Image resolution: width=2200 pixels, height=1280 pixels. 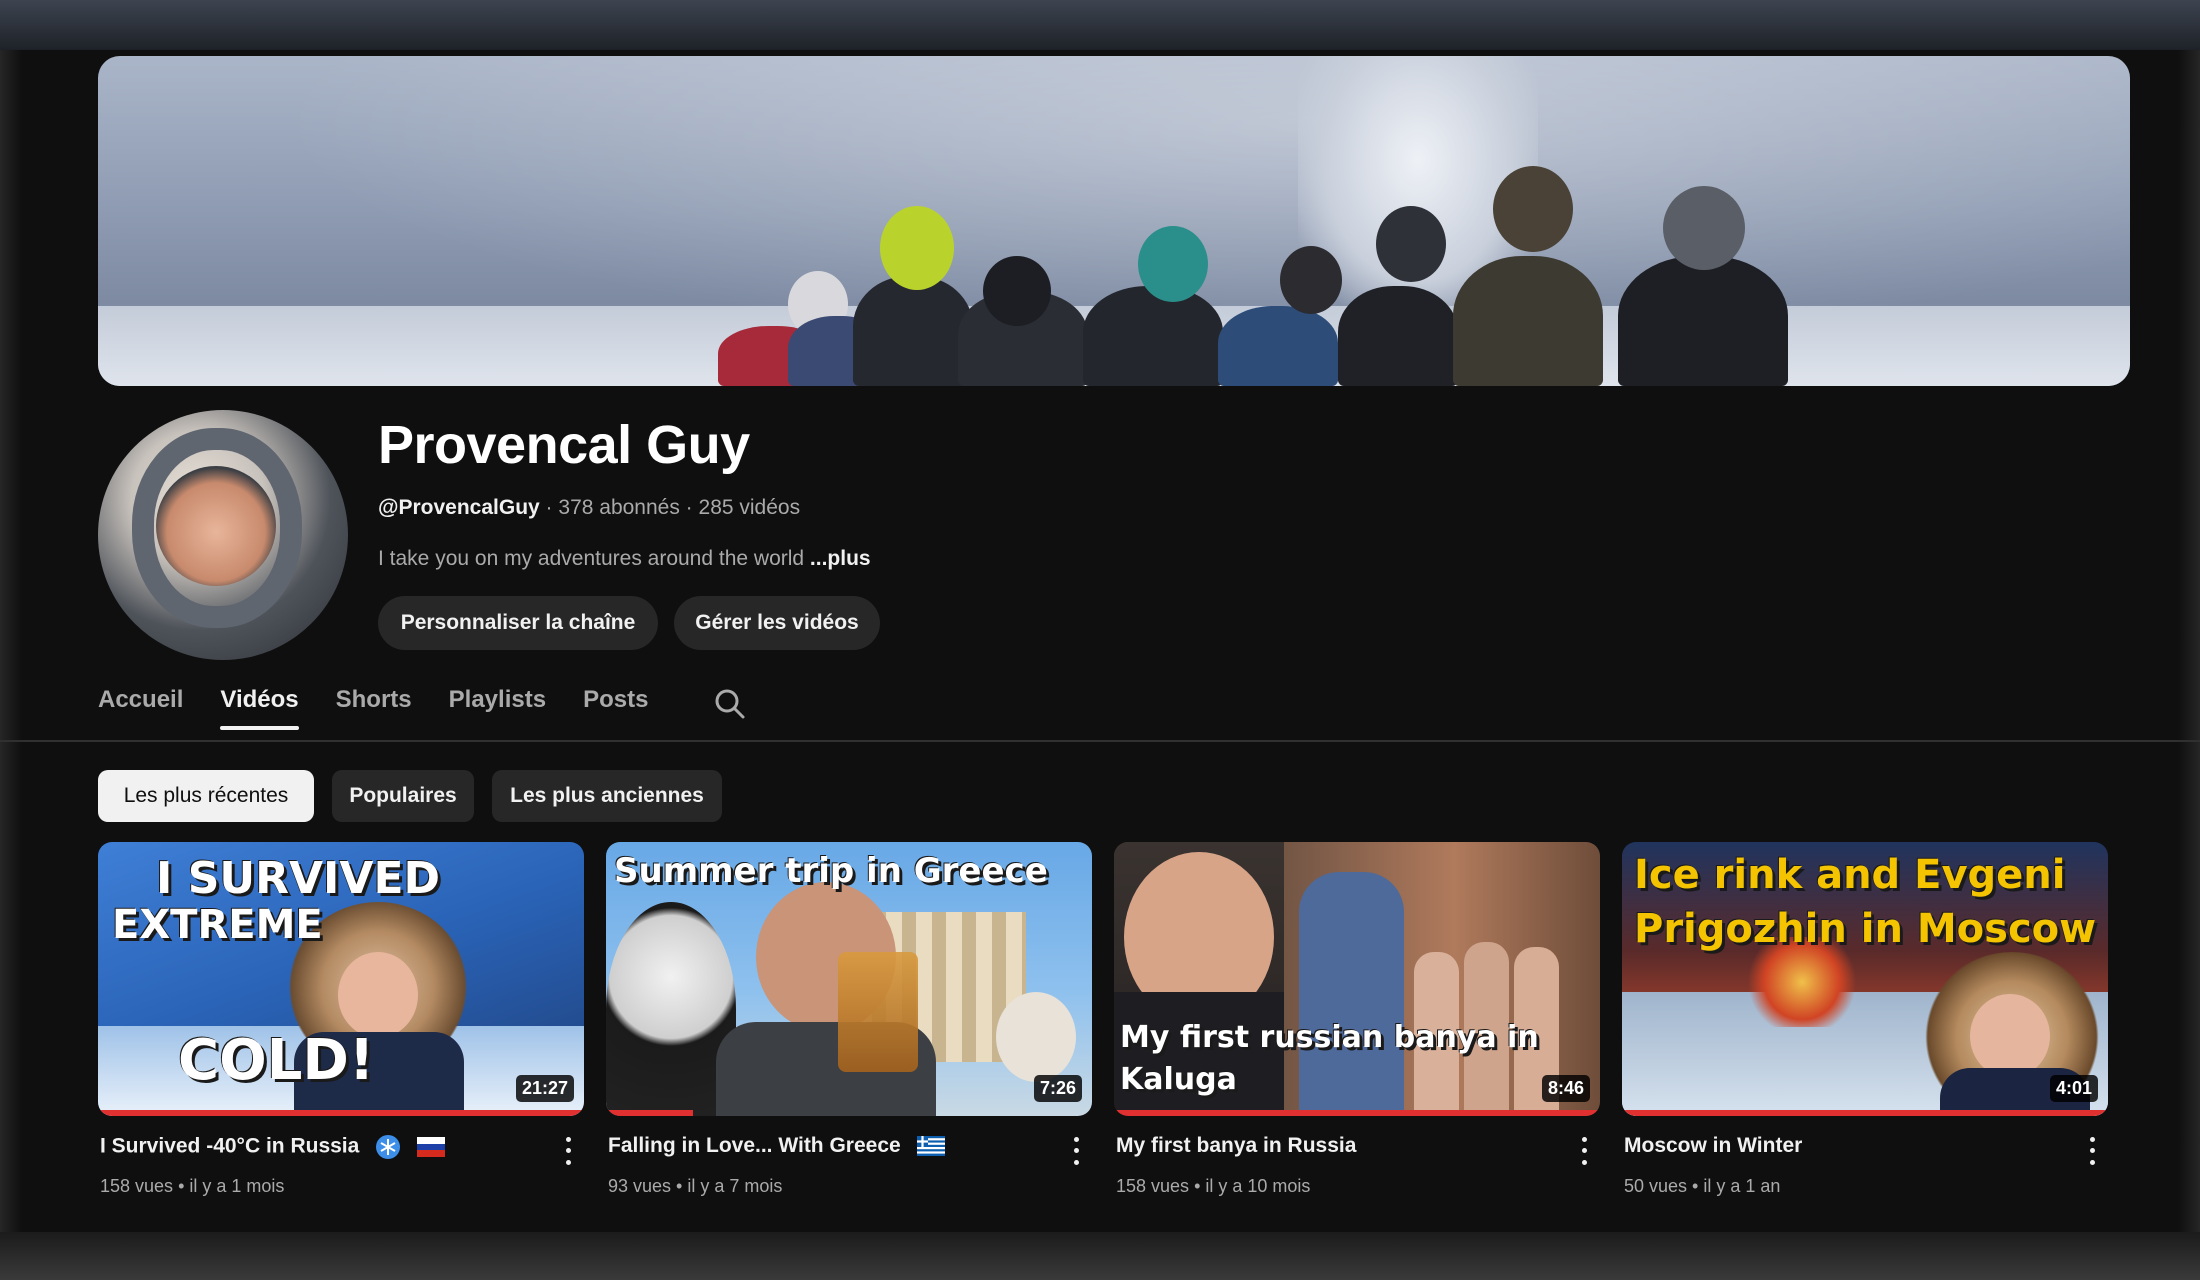 I want to click on right-frame-edge, so click(x=2189, y=641).